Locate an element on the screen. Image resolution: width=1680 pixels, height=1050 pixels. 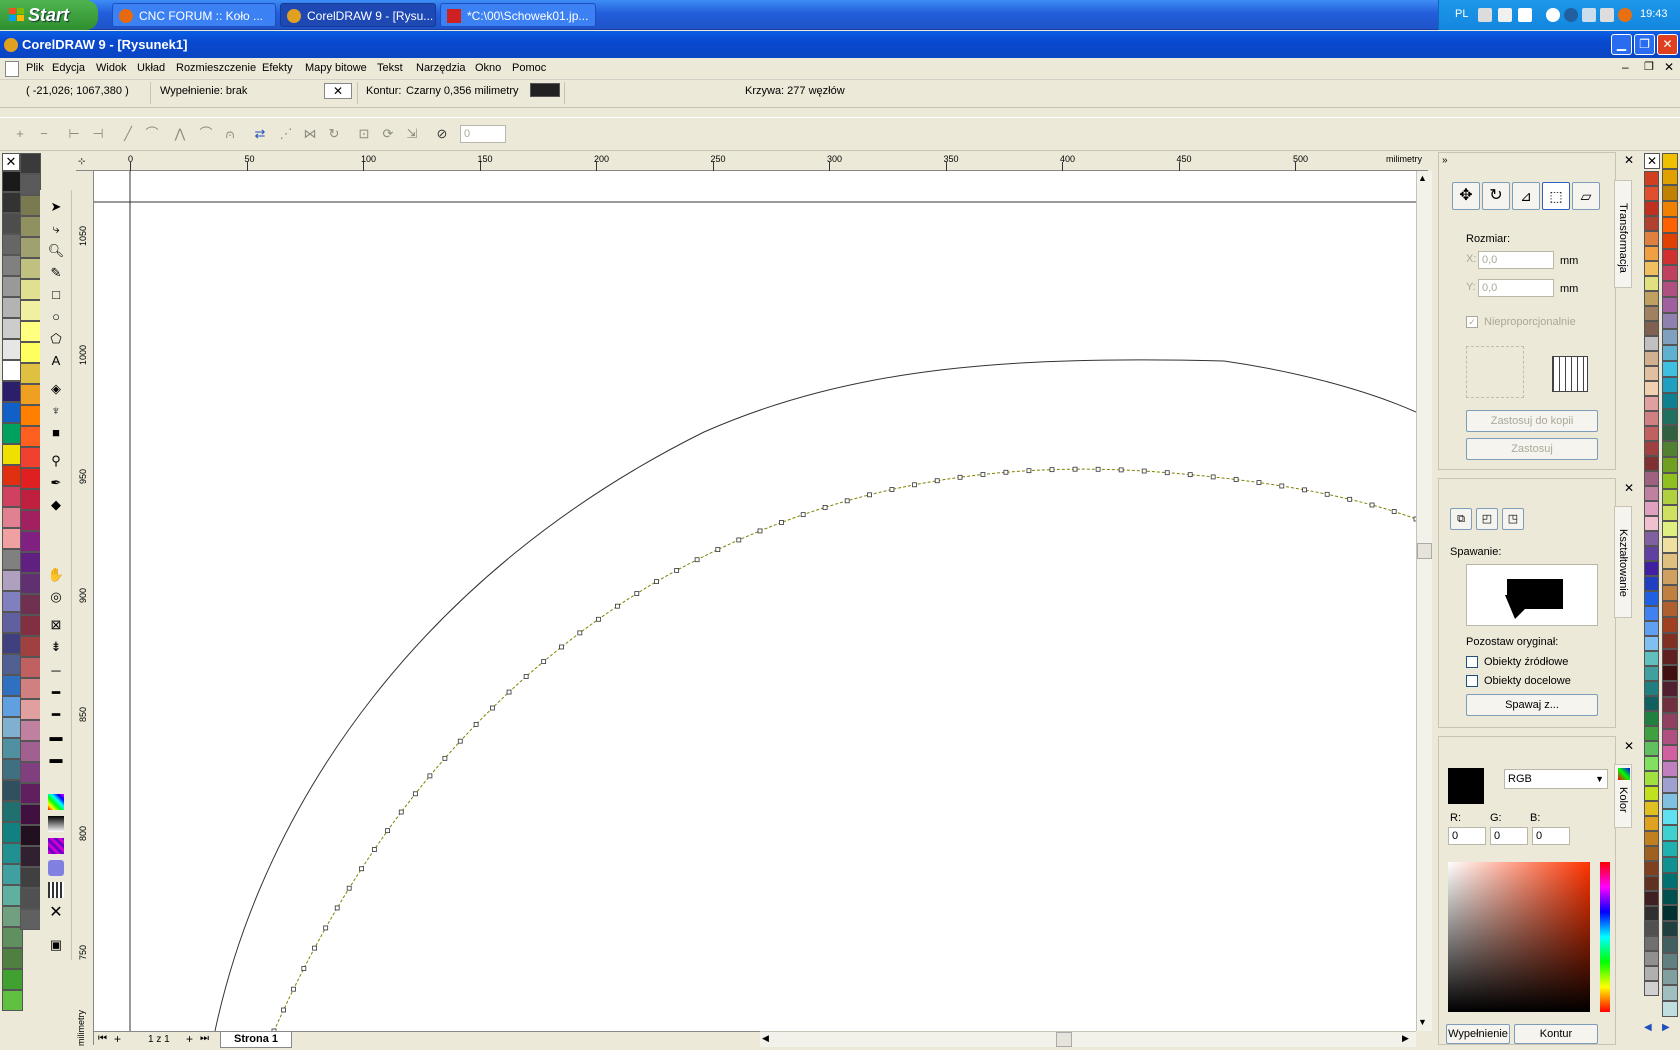
color-docker-icon: ▣ is located at coordinates (56, 945).